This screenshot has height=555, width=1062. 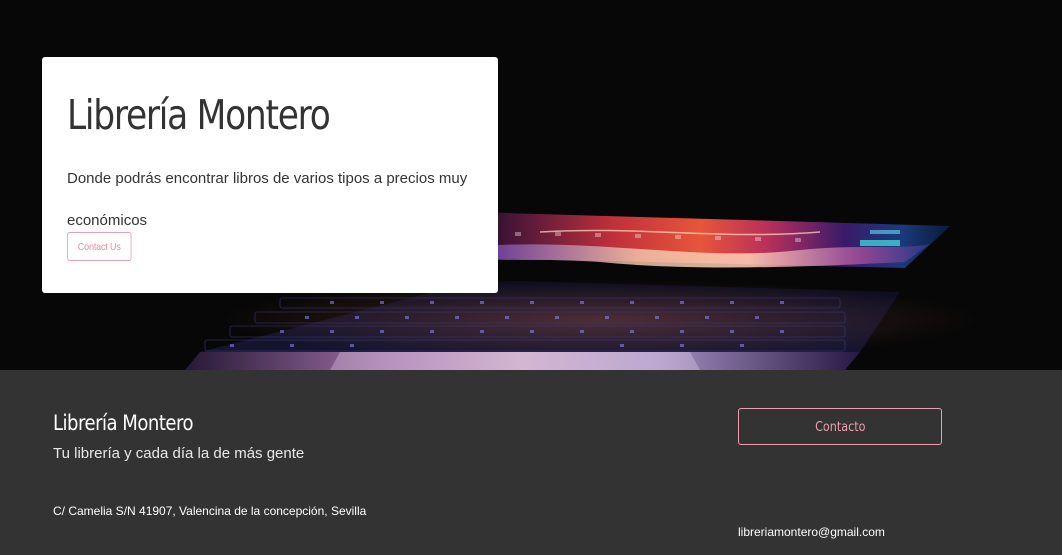 What do you see at coordinates (199, 115) in the screenshot?
I see `hero-title: Librería Montero` at bounding box center [199, 115].